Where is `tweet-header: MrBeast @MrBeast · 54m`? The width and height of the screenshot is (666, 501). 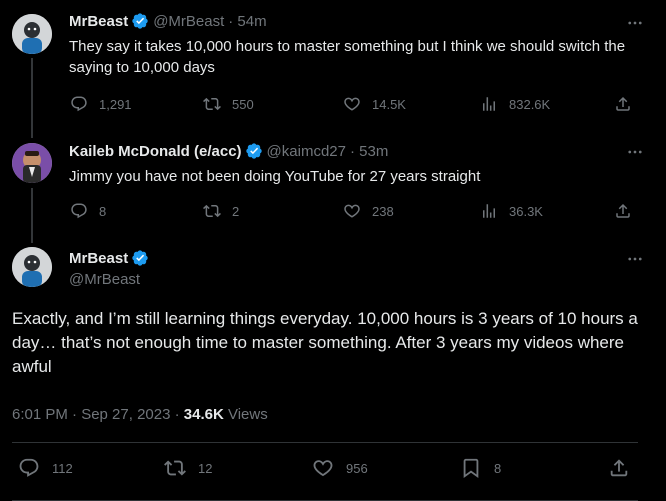
tweet-header: MrBeast @MrBeast · 54m is located at coordinates (168, 21).